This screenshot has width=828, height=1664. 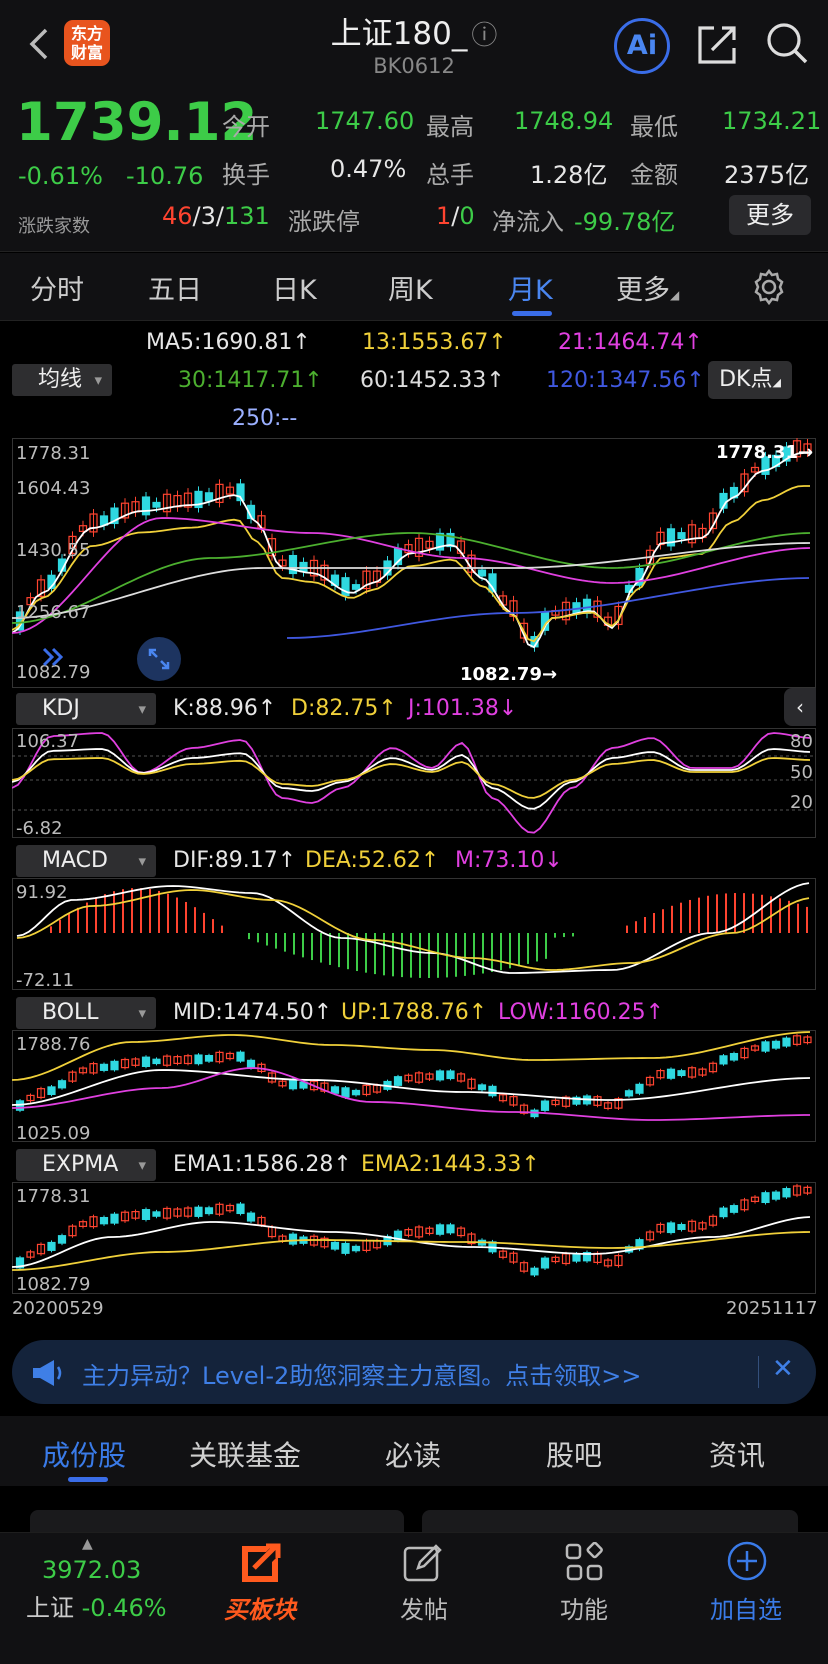 I want to click on kdj-level-20: 20, so click(x=801, y=802).